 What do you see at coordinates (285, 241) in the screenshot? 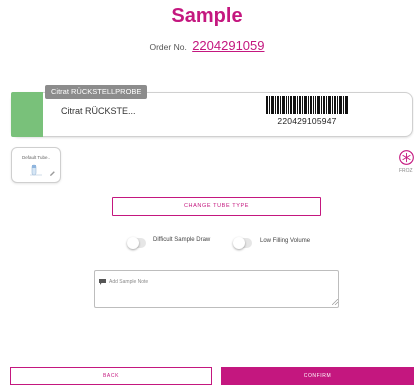
I see `low-filling-label: Low Filling Volume` at bounding box center [285, 241].